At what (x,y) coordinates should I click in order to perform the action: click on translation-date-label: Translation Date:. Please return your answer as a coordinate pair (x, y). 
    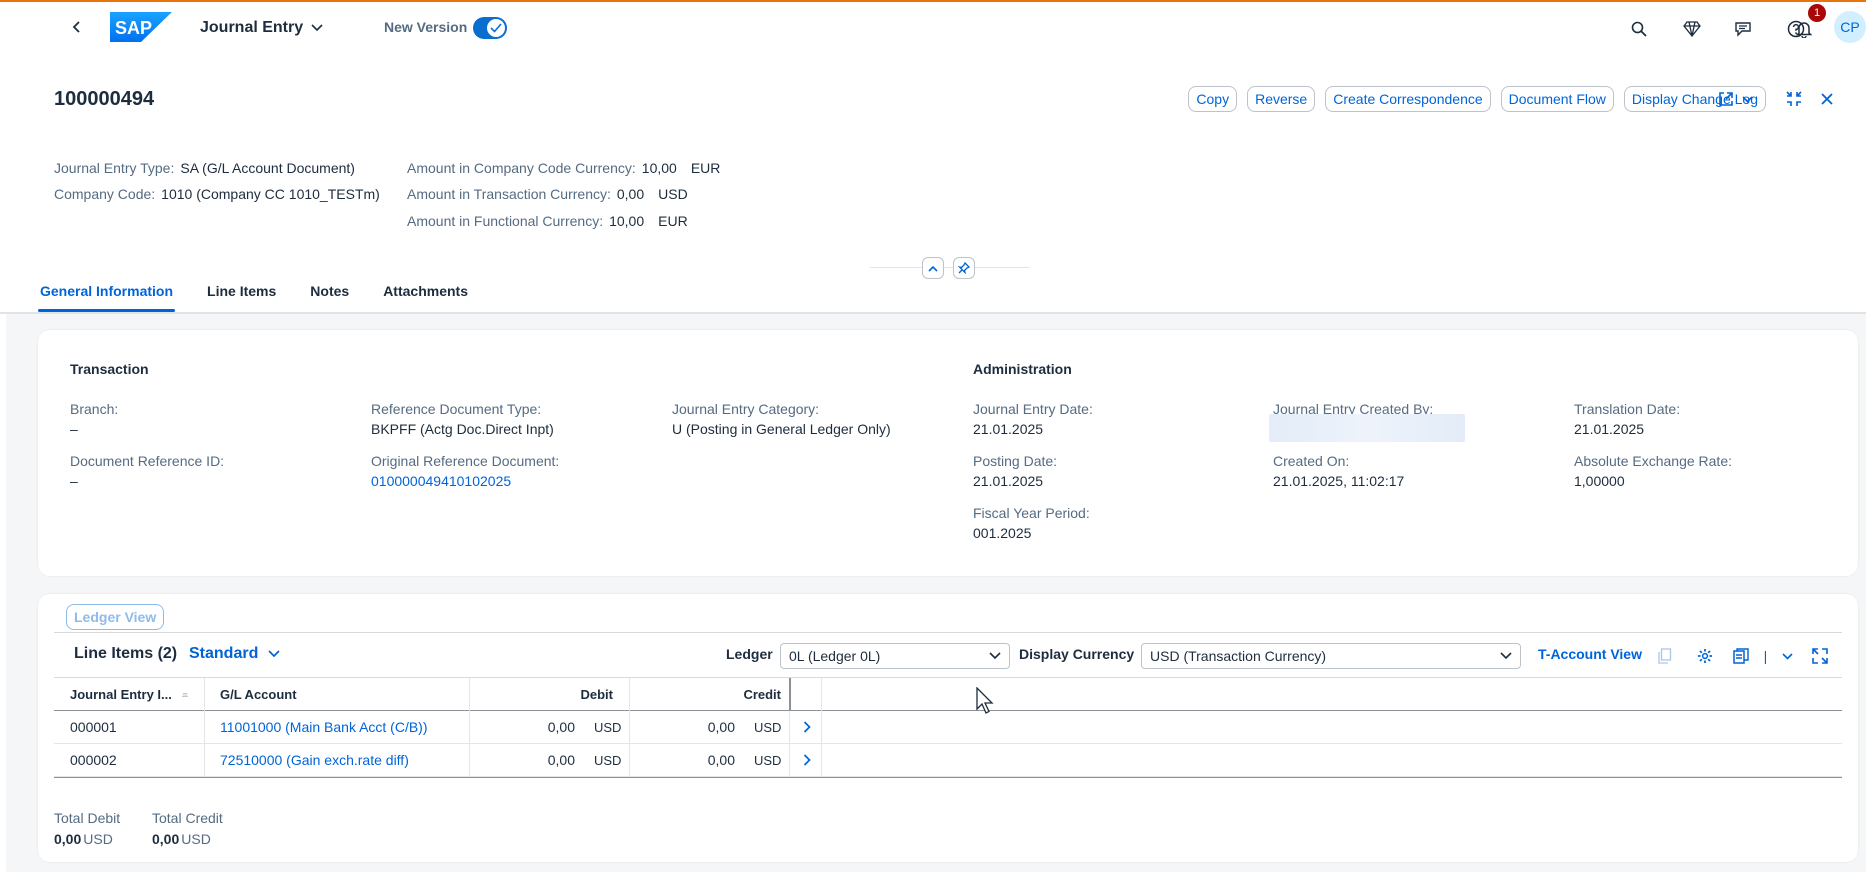
    Looking at the image, I should click on (1627, 409).